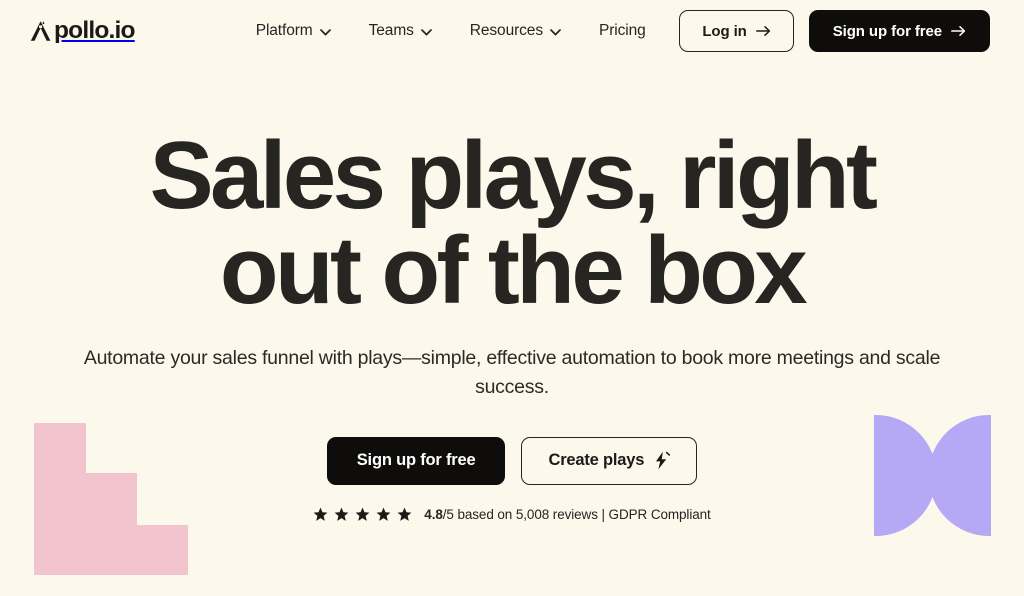 This screenshot has height=596, width=1024. What do you see at coordinates (663, 461) in the screenshot?
I see `lightning-bolt-icon` at bounding box center [663, 461].